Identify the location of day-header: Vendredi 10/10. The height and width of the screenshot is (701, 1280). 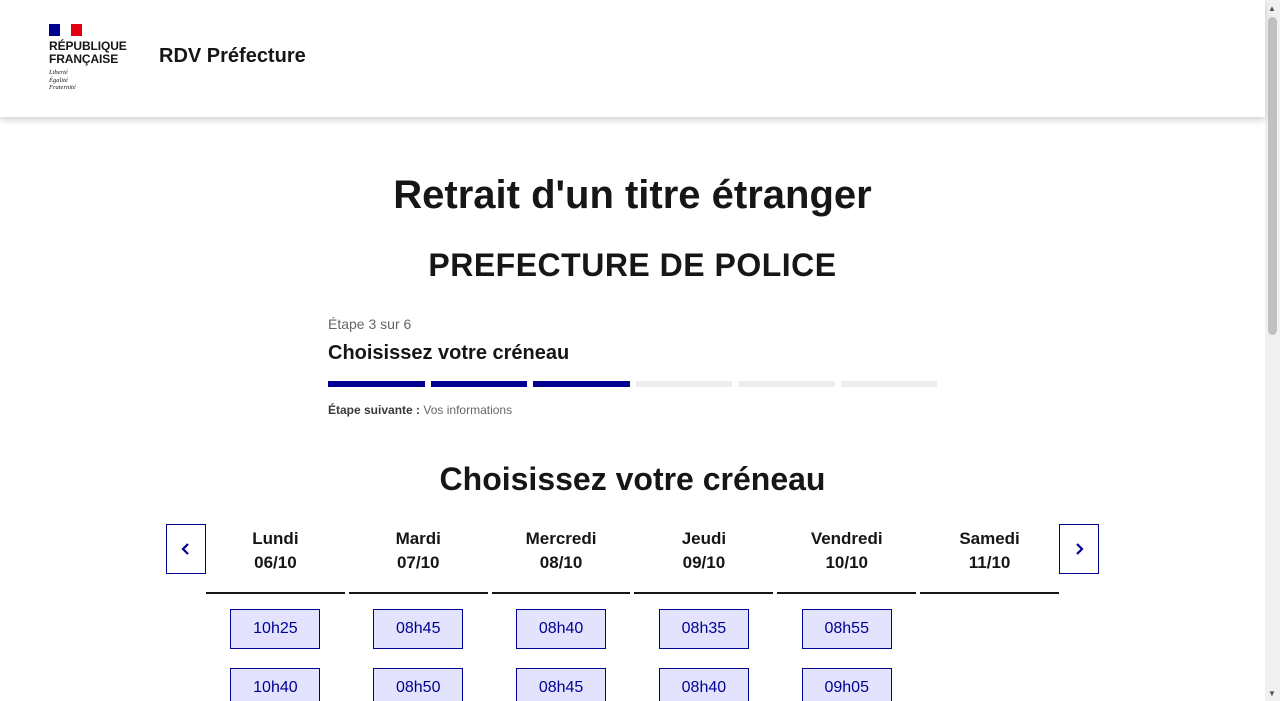
(847, 559).